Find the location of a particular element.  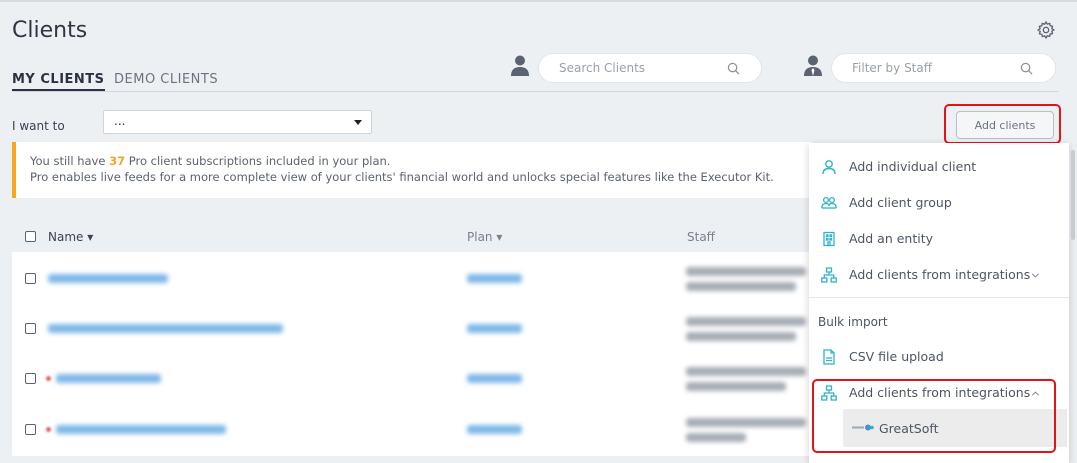

subscription-count: 37 is located at coordinates (117, 161).